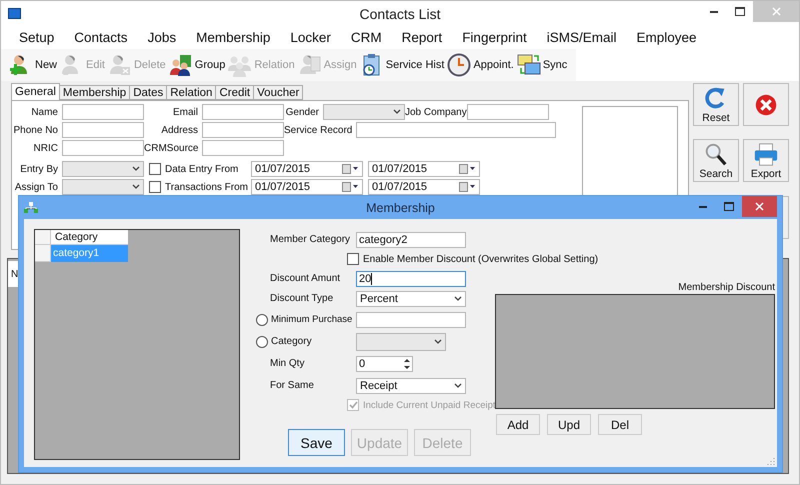 The height and width of the screenshot is (485, 800). What do you see at coordinates (430, 405) in the screenshot?
I see `checkbox-label: Include Current Unpaid Receipt` at bounding box center [430, 405].